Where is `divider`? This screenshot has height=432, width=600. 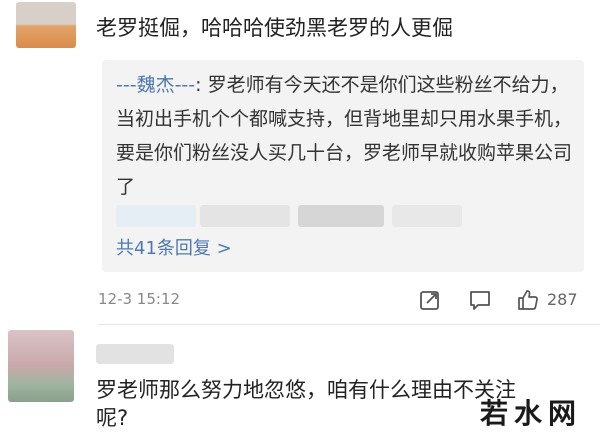
divider is located at coordinates (349, 324).